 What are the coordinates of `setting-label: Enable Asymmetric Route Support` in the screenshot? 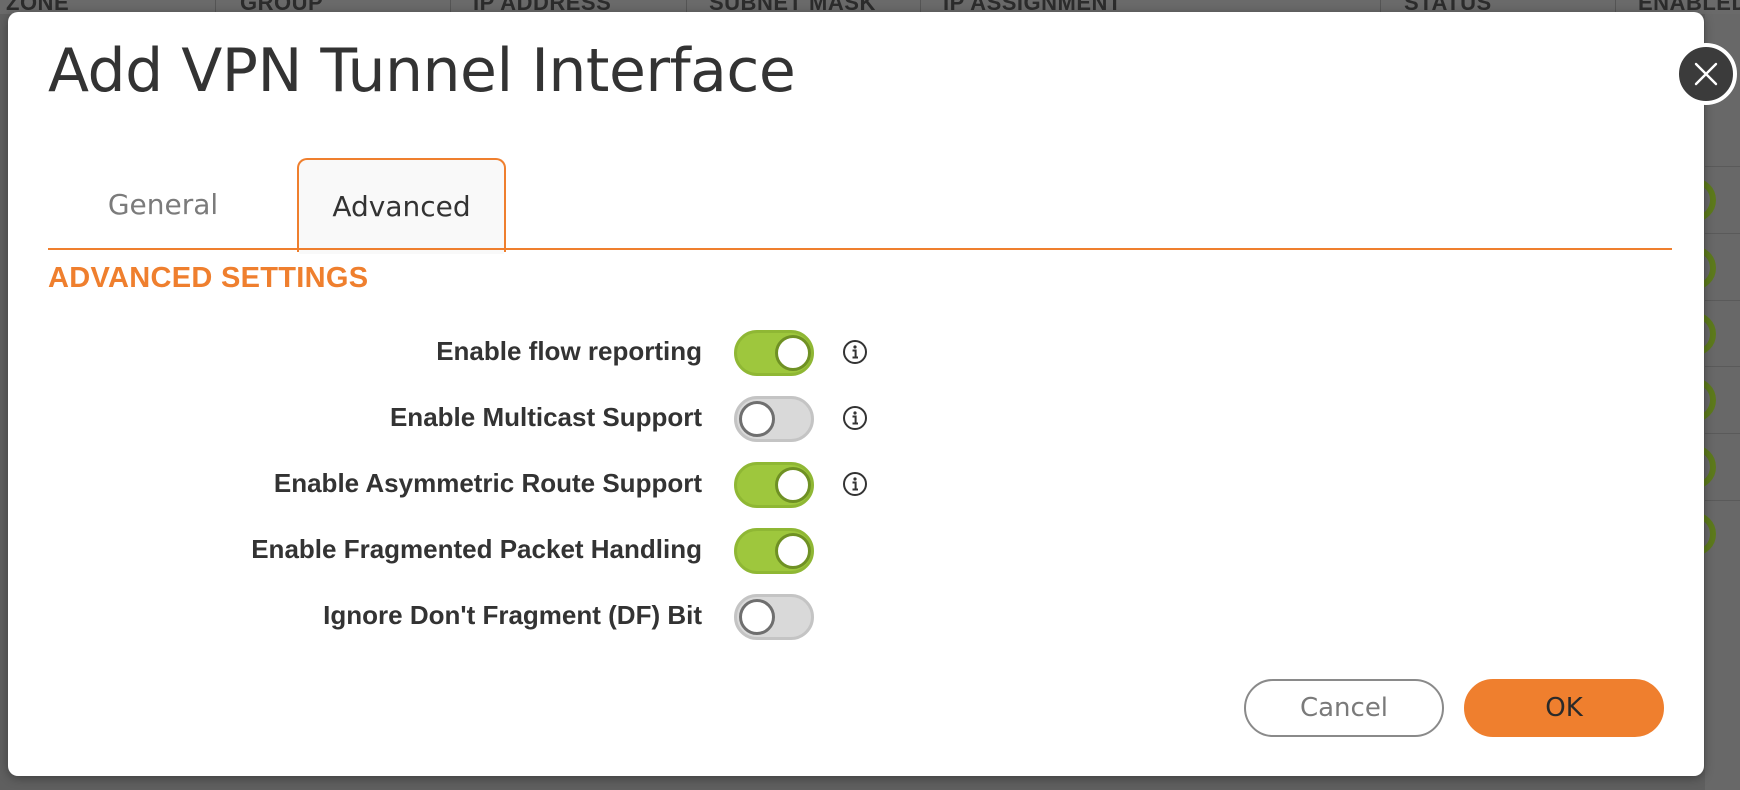 It's located at (487, 483).